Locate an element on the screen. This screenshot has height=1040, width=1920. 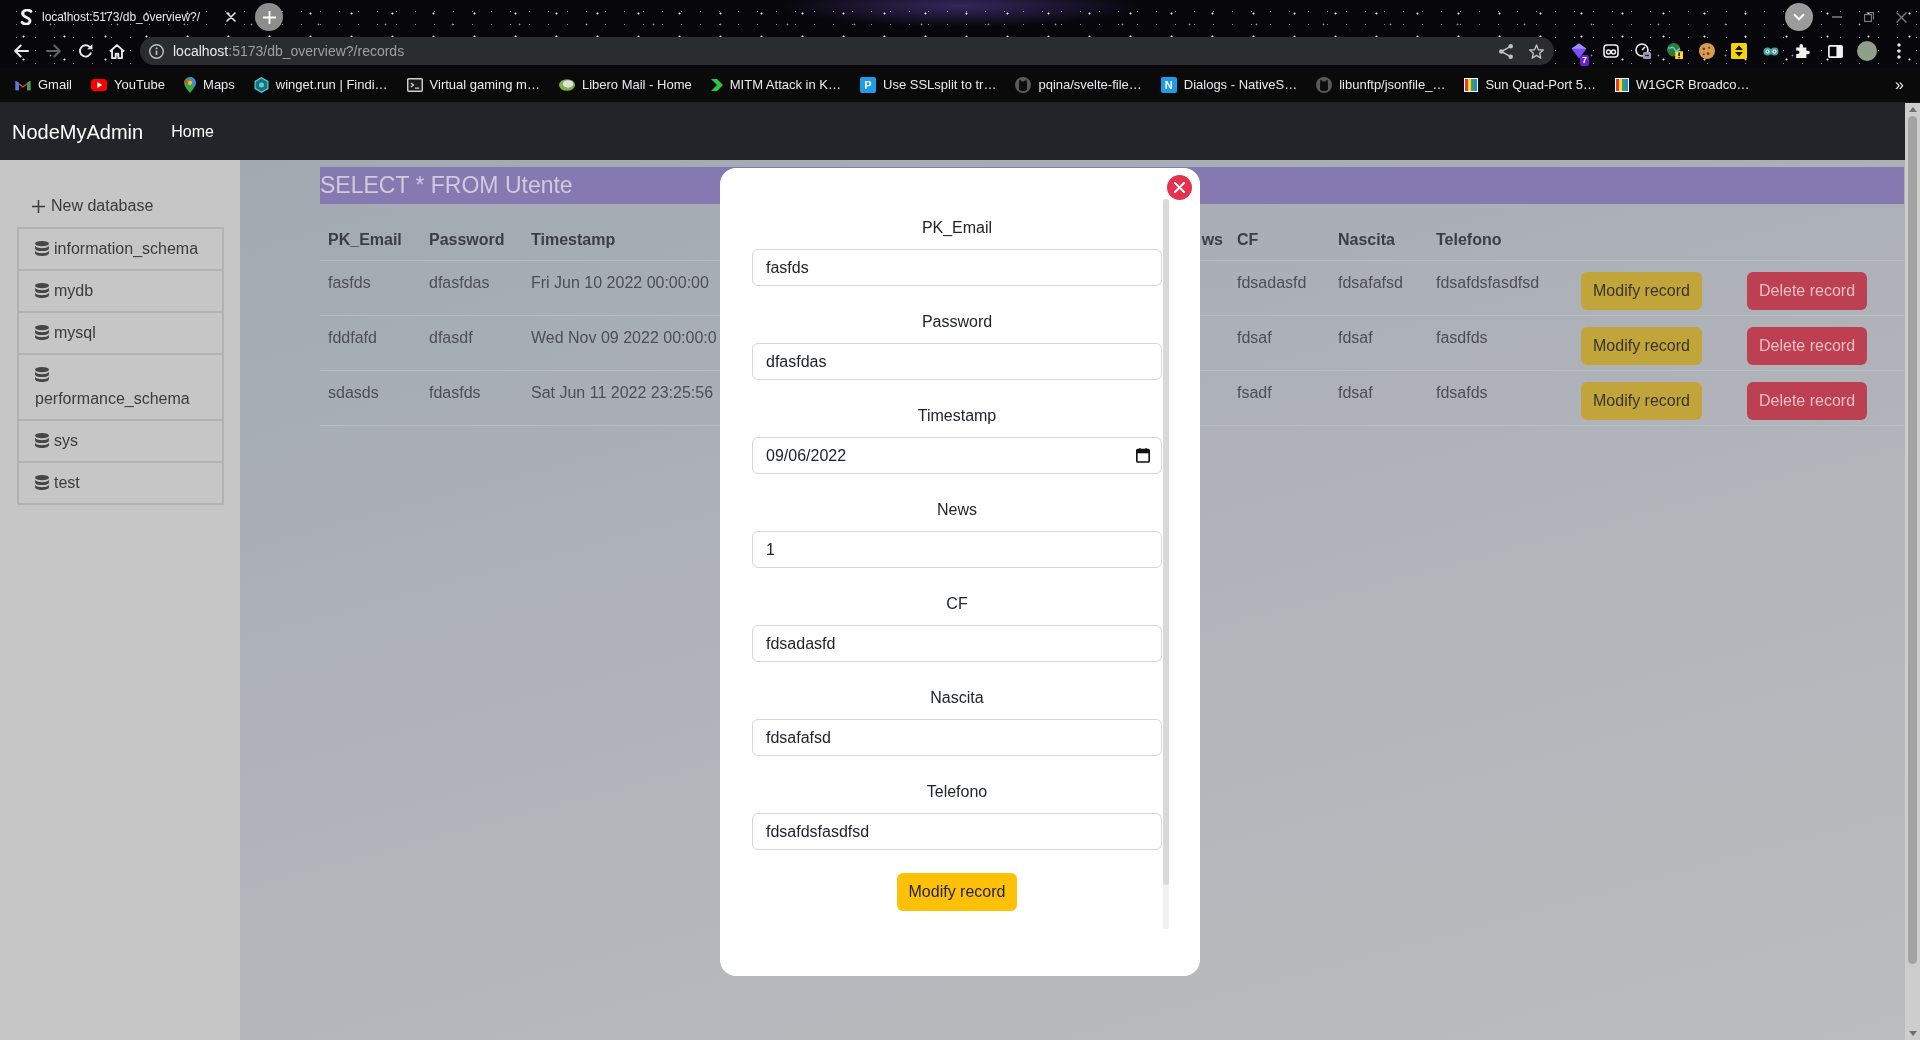
play-icon is located at coordinates (98, 85).